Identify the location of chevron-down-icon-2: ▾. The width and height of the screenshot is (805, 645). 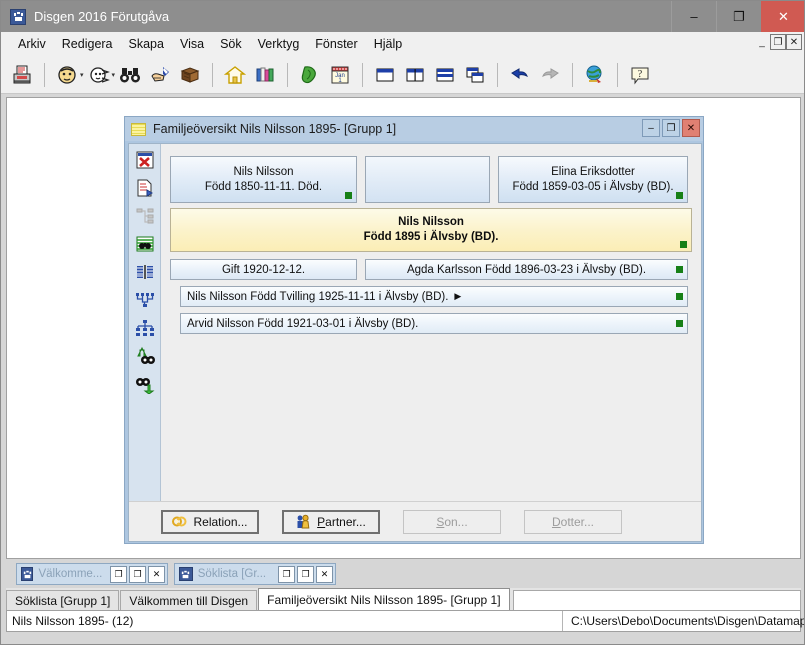
(114, 75).